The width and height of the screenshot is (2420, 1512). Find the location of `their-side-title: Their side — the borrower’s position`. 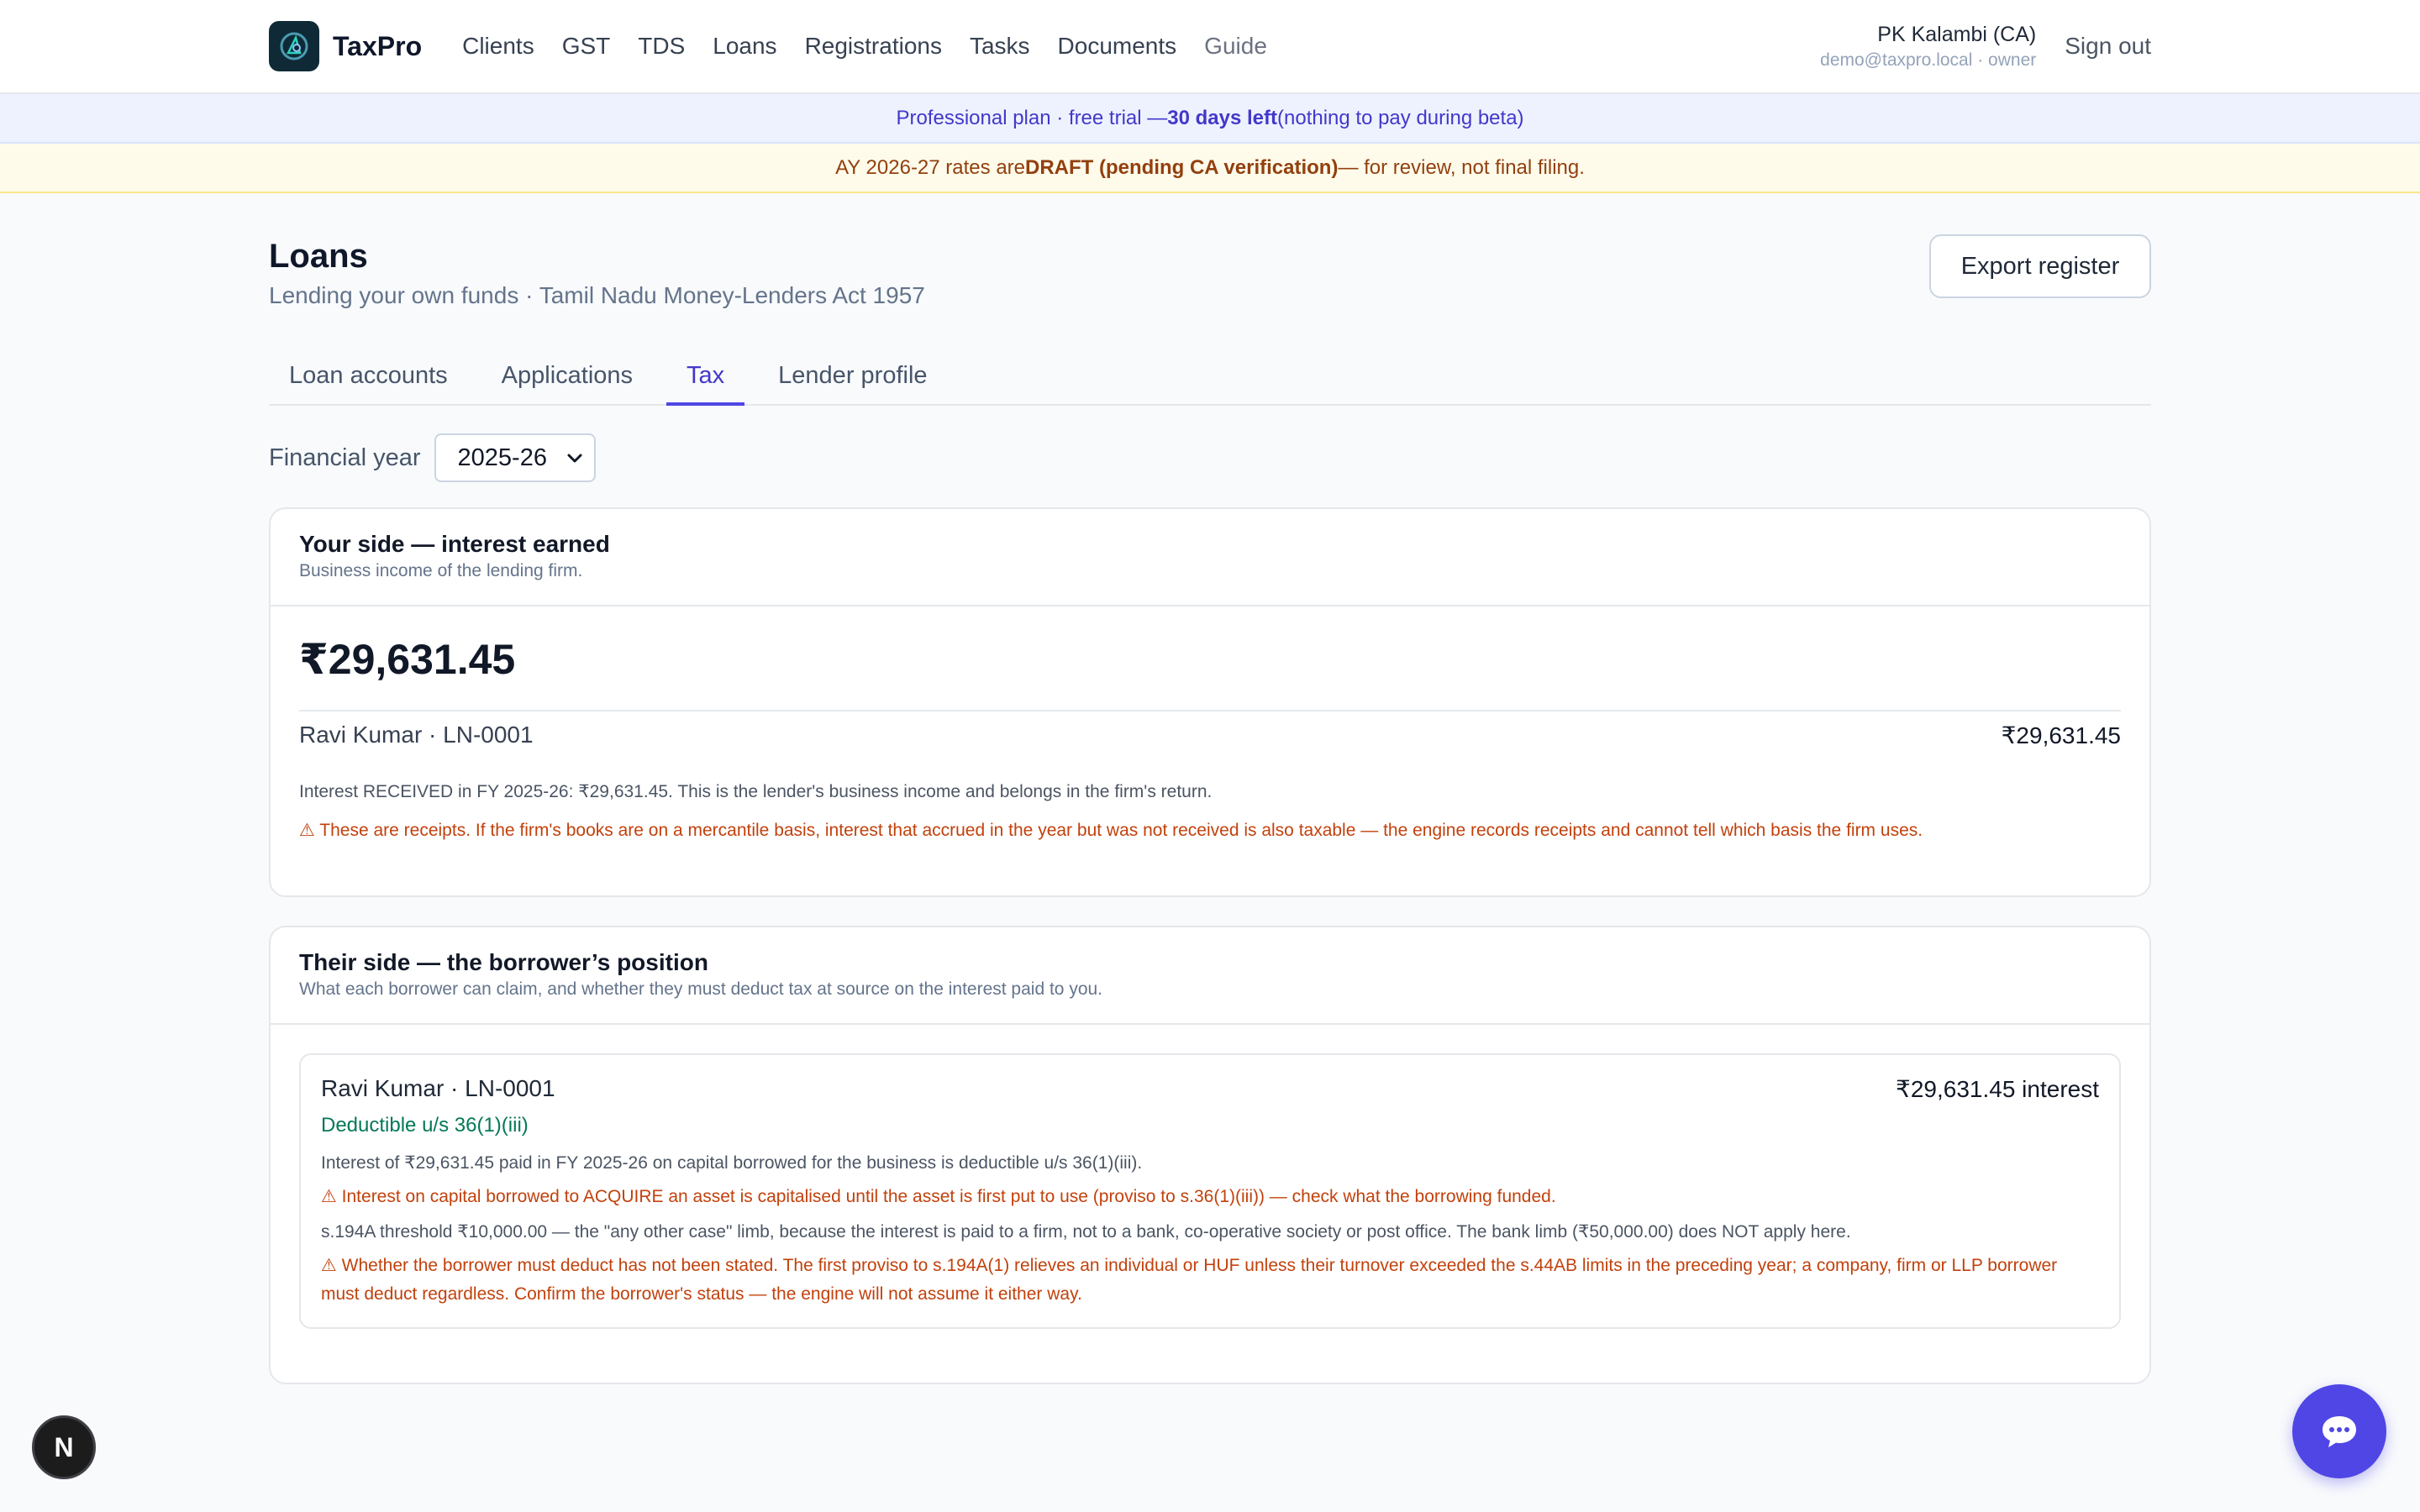

their-side-title: Their side — the borrower’s position is located at coordinates (503, 962).